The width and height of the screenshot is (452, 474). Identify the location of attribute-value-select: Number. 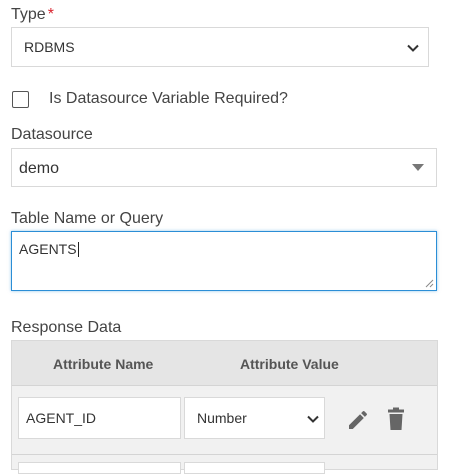
(254, 418).